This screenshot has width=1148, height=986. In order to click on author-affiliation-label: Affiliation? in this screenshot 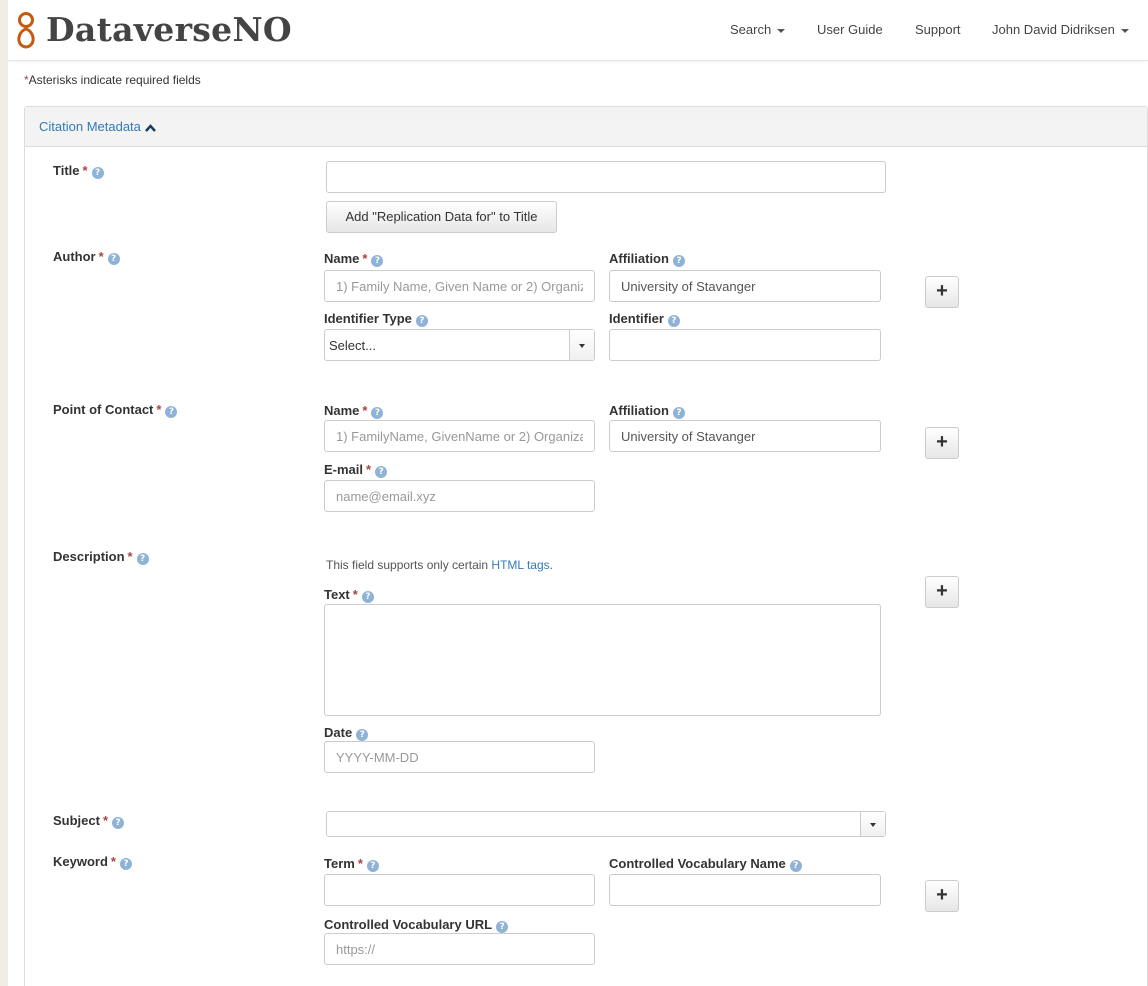, I will do `click(647, 259)`.